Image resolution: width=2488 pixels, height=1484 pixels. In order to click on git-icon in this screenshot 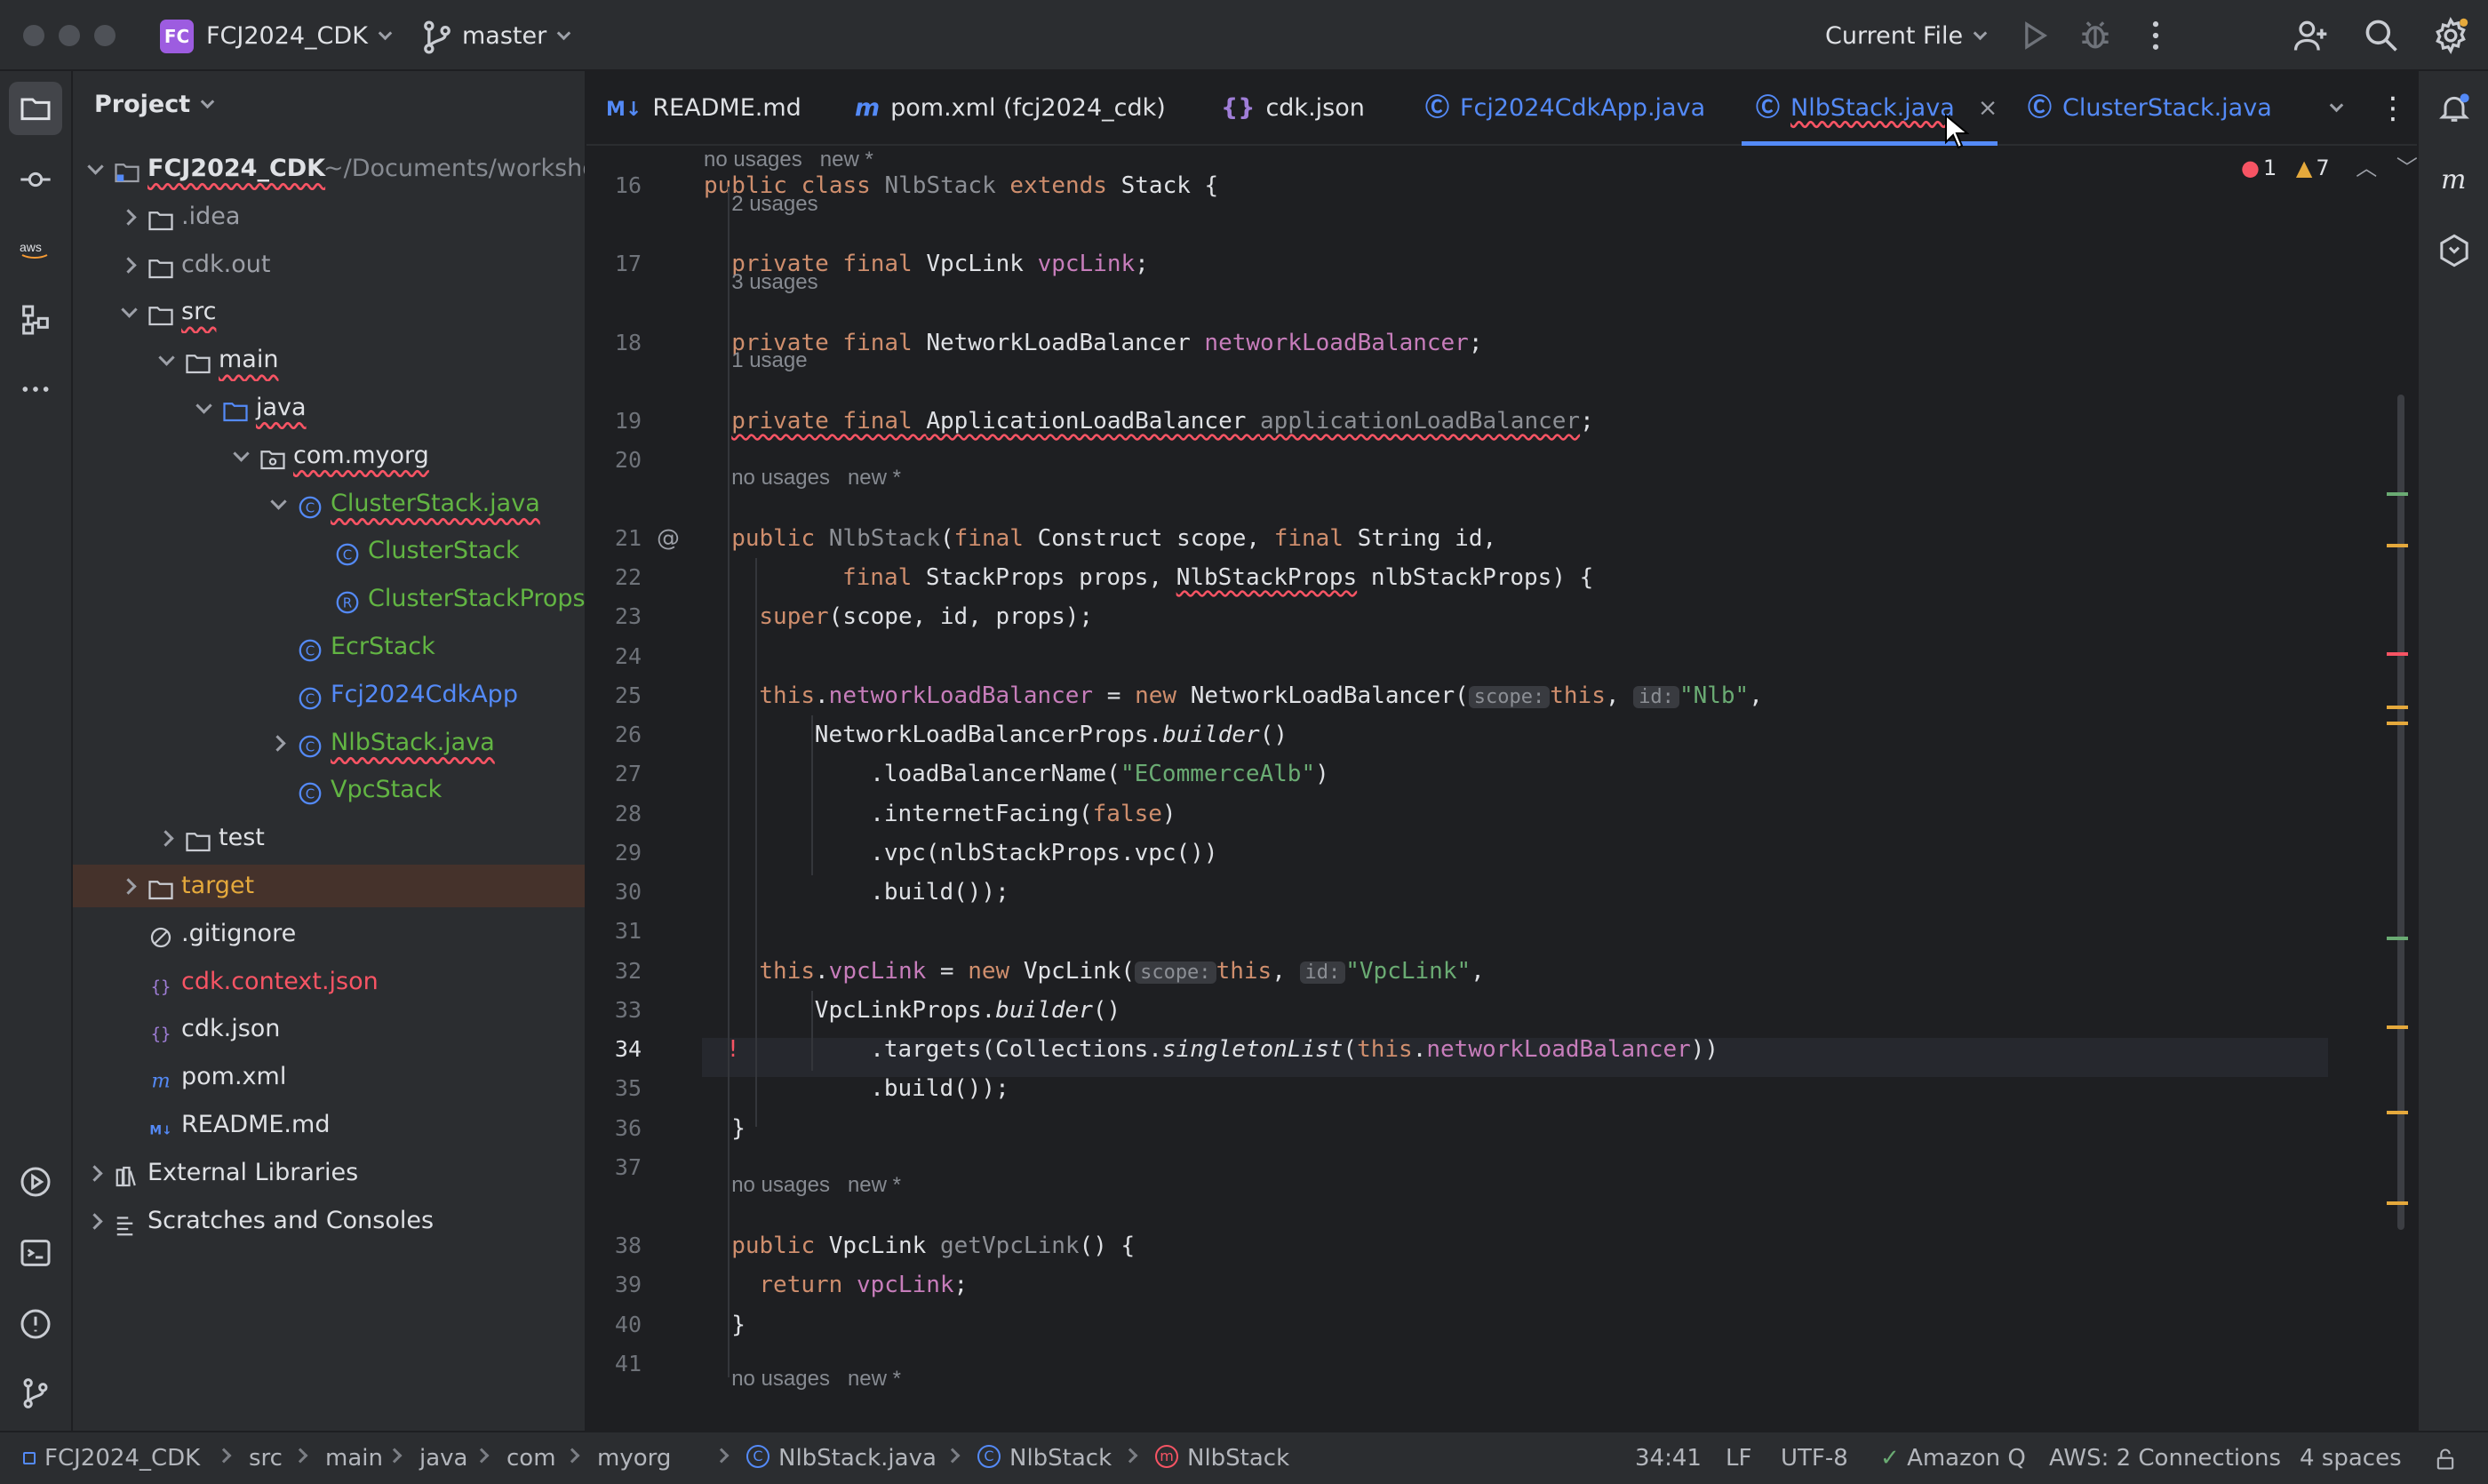, I will do `click(35, 1394)`.